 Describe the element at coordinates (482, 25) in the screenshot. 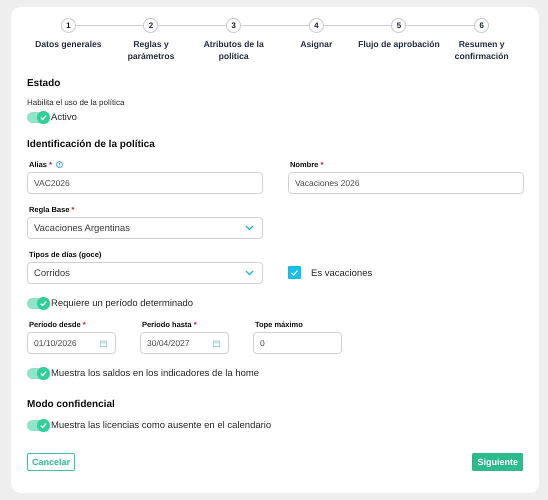

I see `step-number: 6` at that location.